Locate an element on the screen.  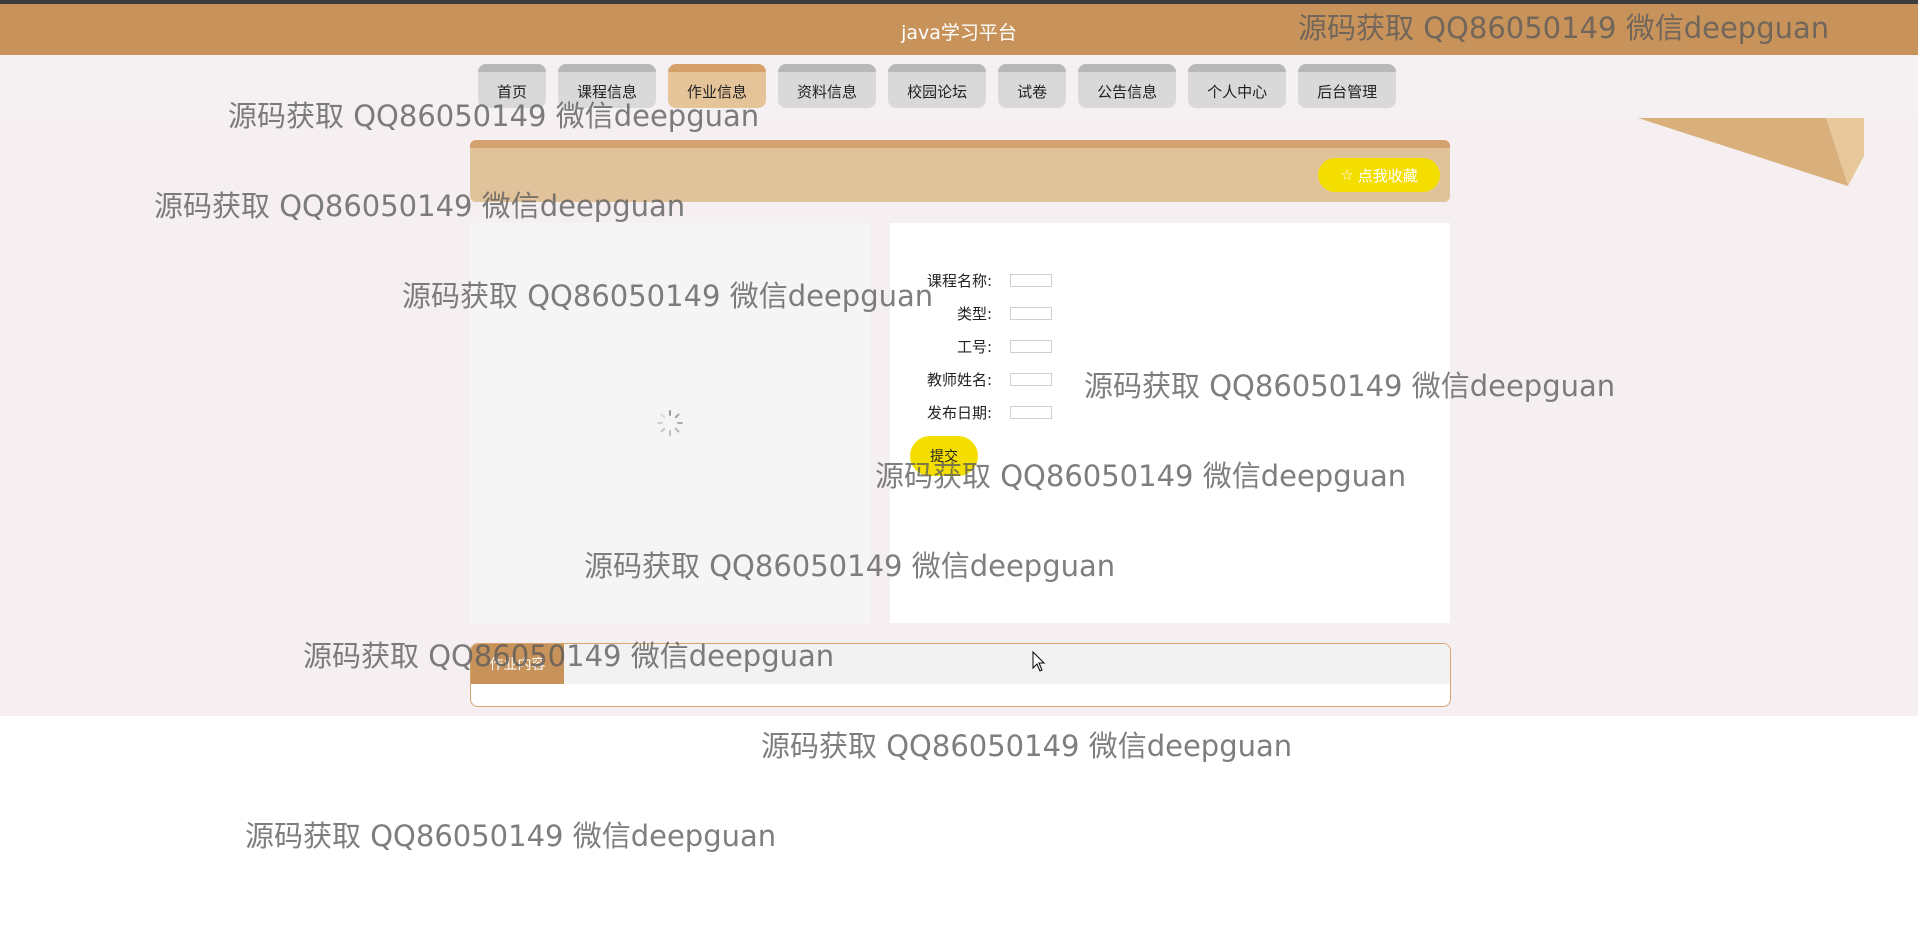
nav-item-materials: 资料信息 is located at coordinates (827, 86).